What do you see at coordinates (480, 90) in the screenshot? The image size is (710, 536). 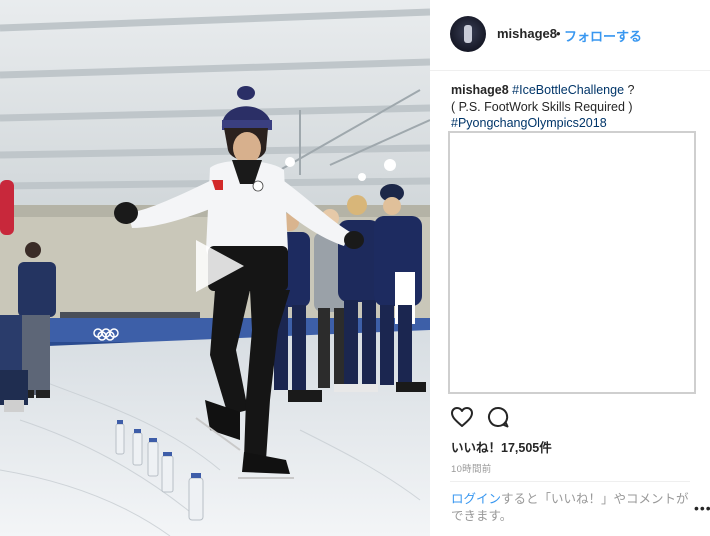 I see `caption-username-link: mishage8` at bounding box center [480, 90].